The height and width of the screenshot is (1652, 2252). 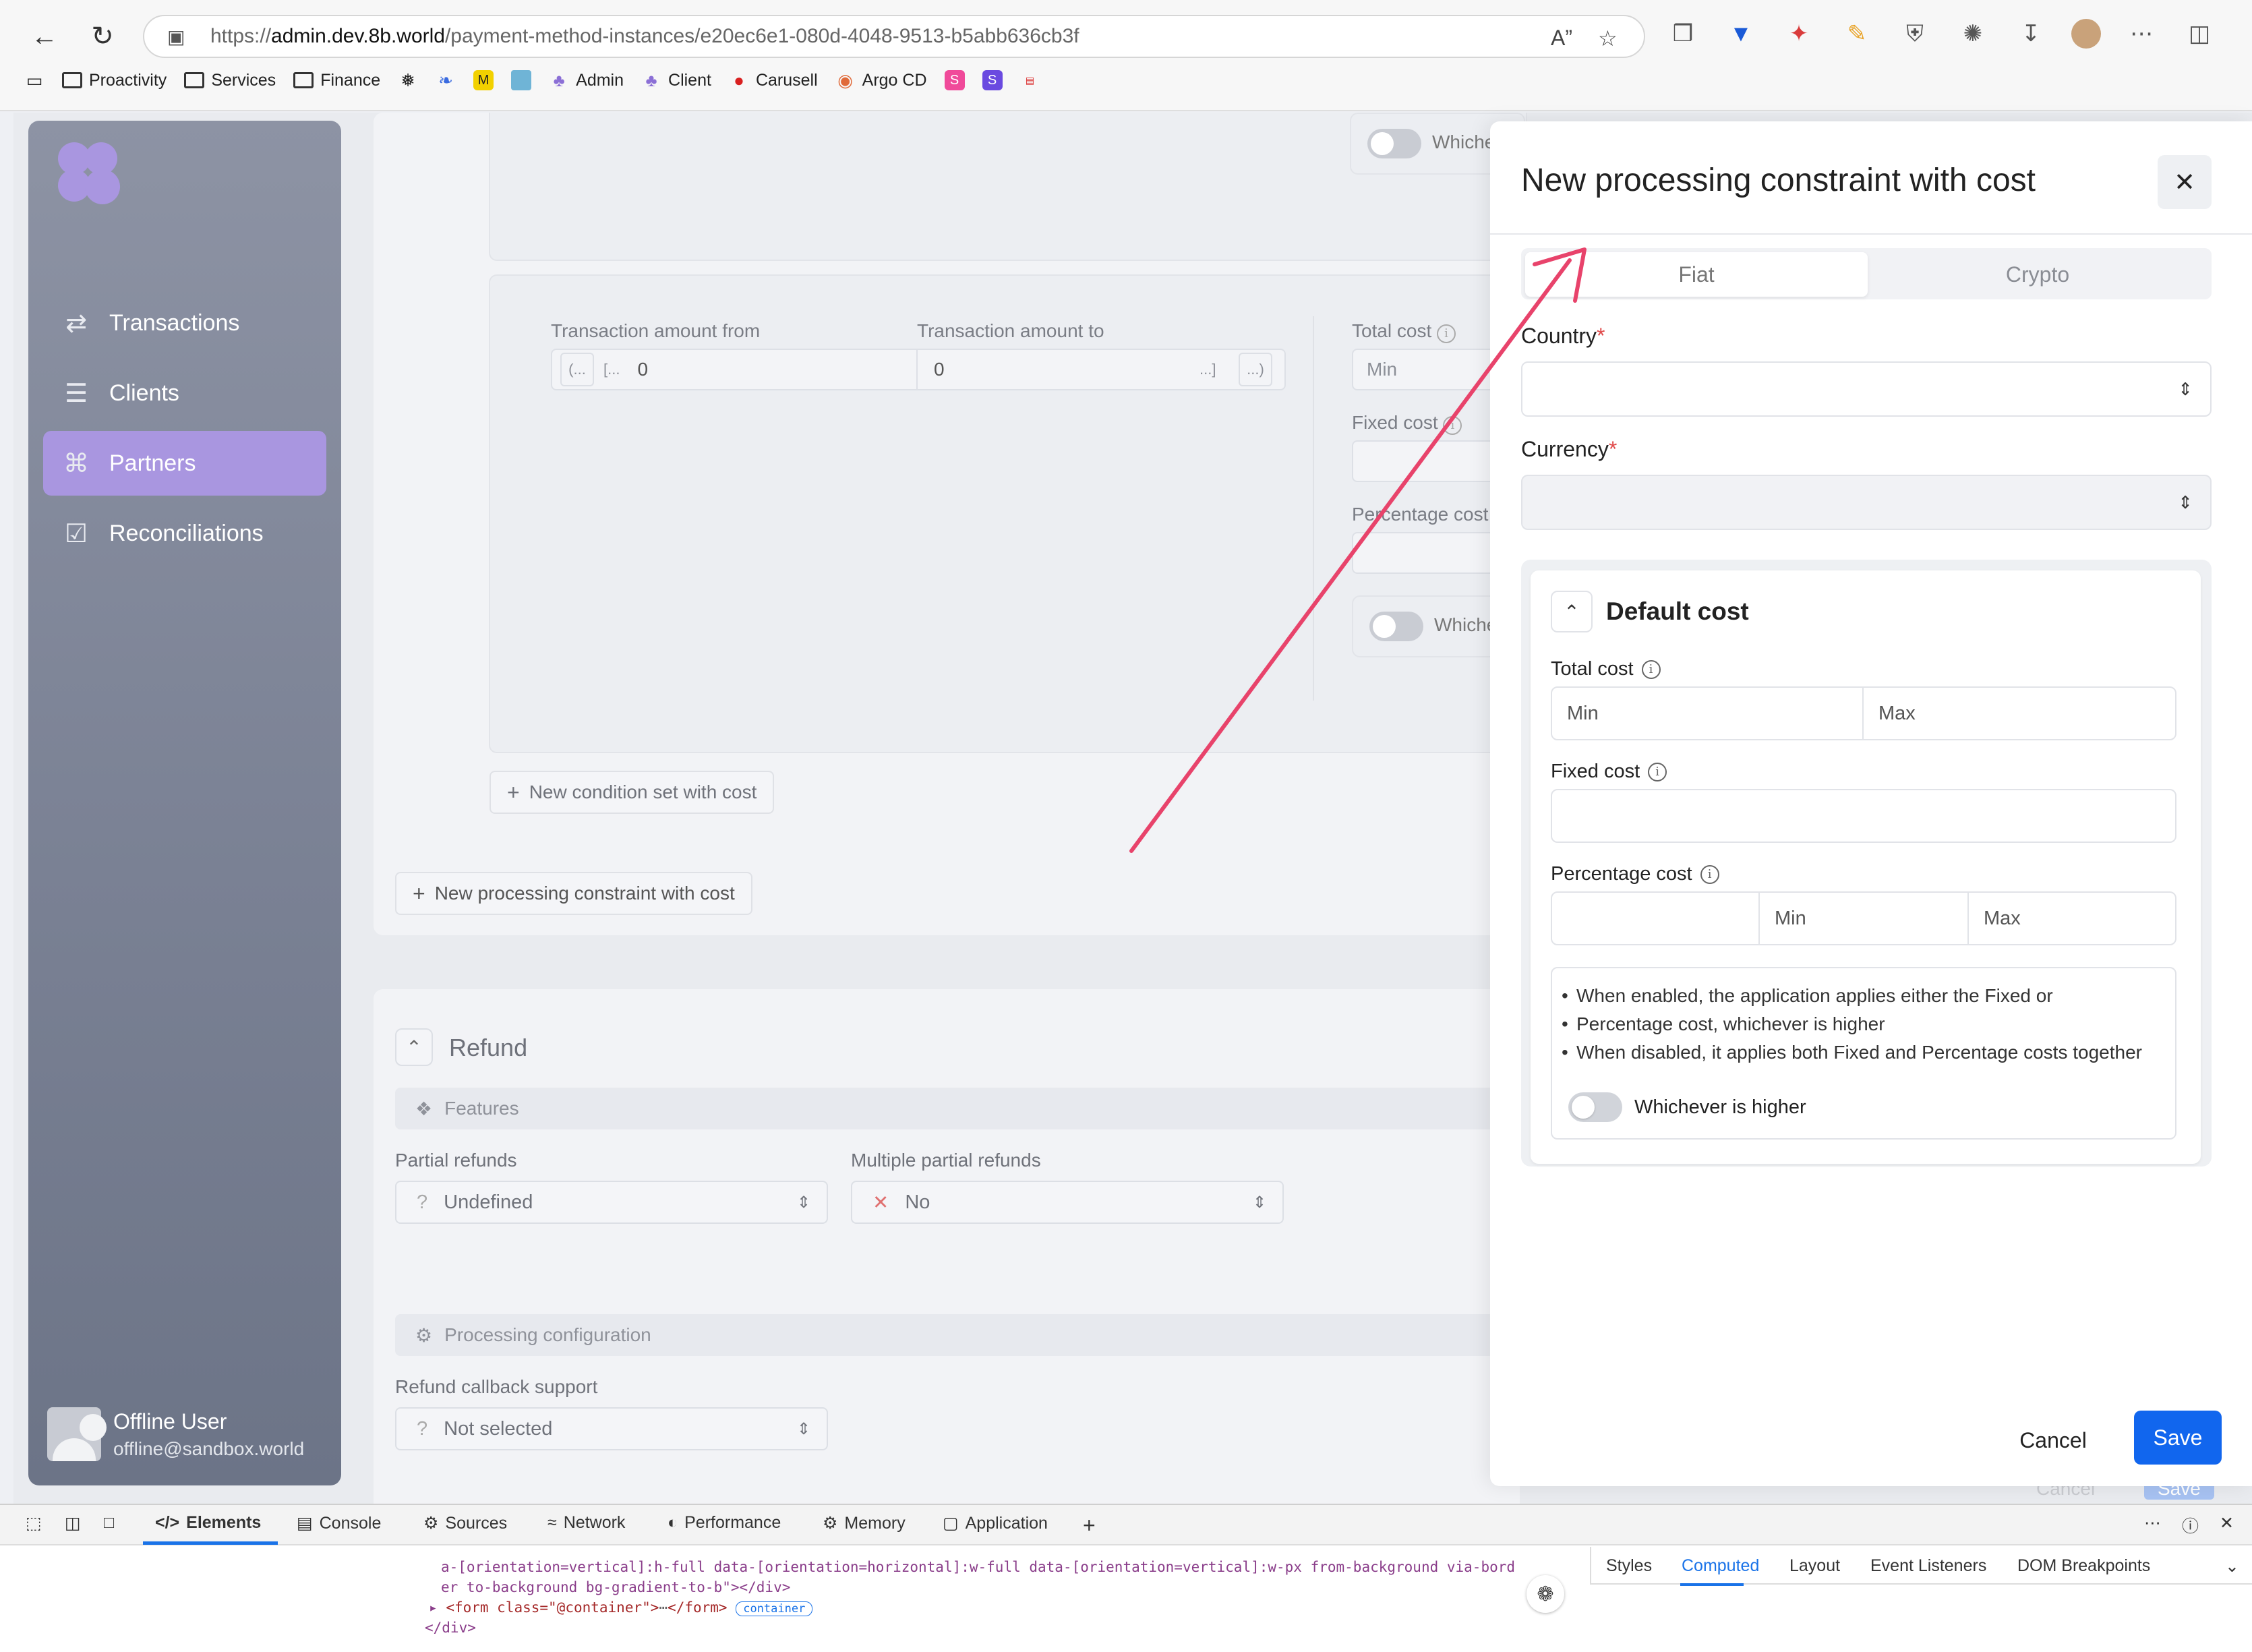 What do you see at coordinates (1545, 1594) in the screenshot?
I see `accessibility-icon: ❁` at bounding box center [1545, 1594].